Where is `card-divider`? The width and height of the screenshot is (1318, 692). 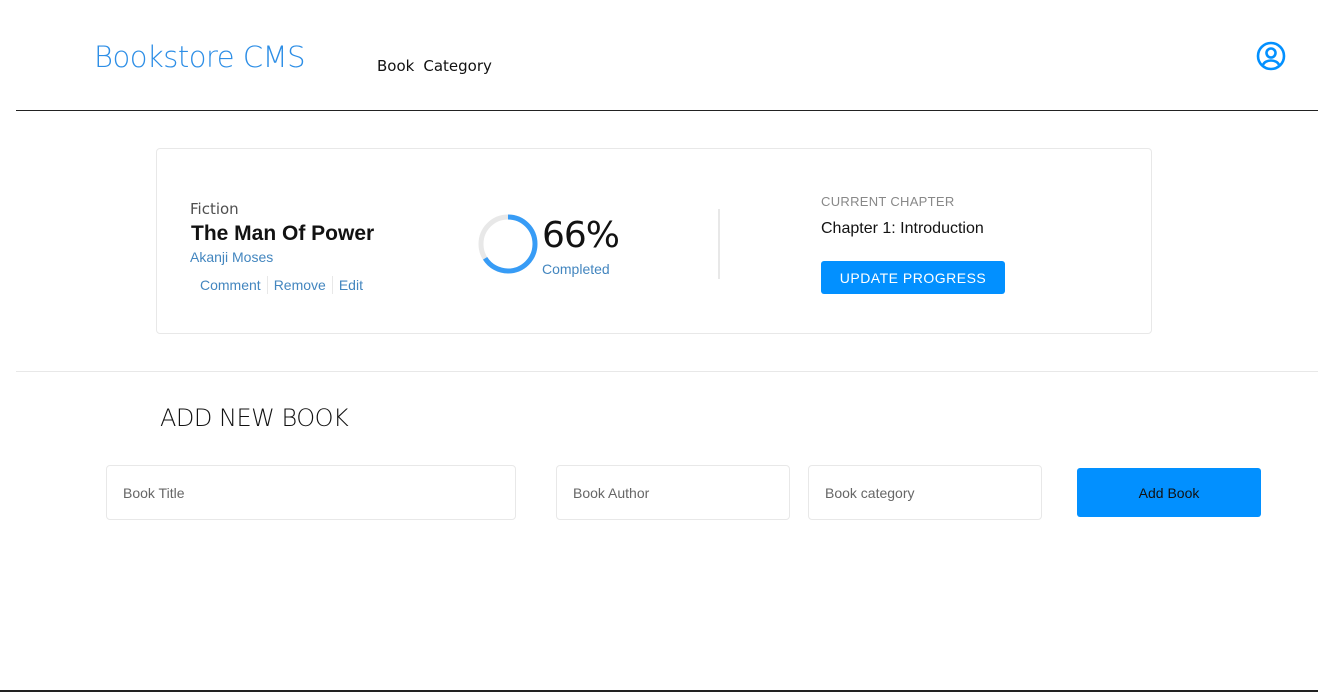 card-divider is located at coordinates (719, 244).